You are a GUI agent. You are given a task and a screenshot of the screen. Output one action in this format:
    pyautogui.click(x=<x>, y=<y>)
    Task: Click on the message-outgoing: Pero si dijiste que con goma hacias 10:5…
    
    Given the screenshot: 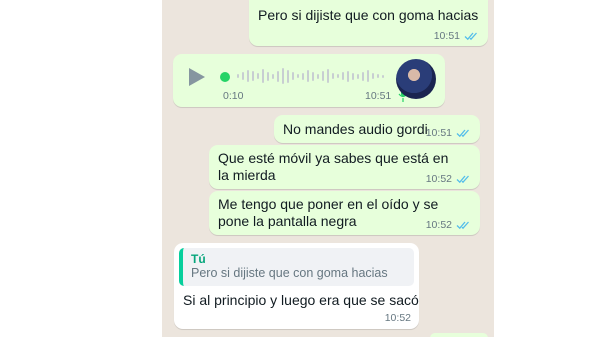 What is the action you would take?
    pyautogui.click(x=368, y=23)
    